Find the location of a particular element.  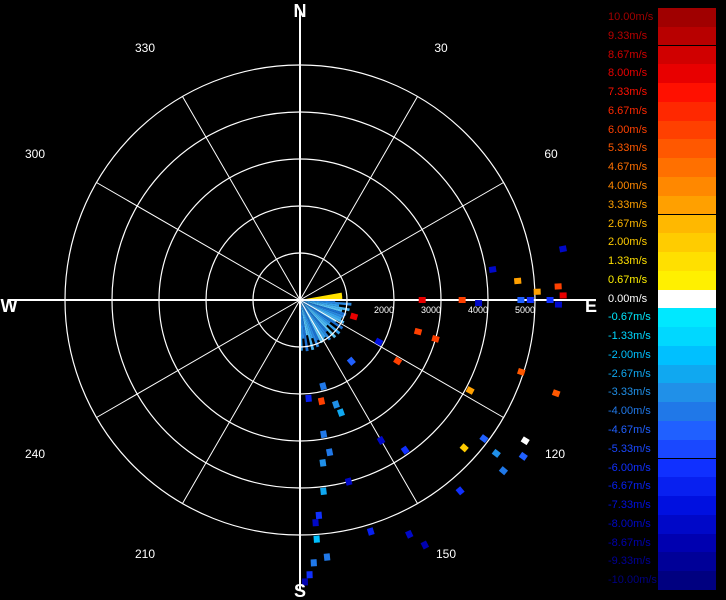

colorbar-label: -0.67m/s is located at coordinates (629, 317).